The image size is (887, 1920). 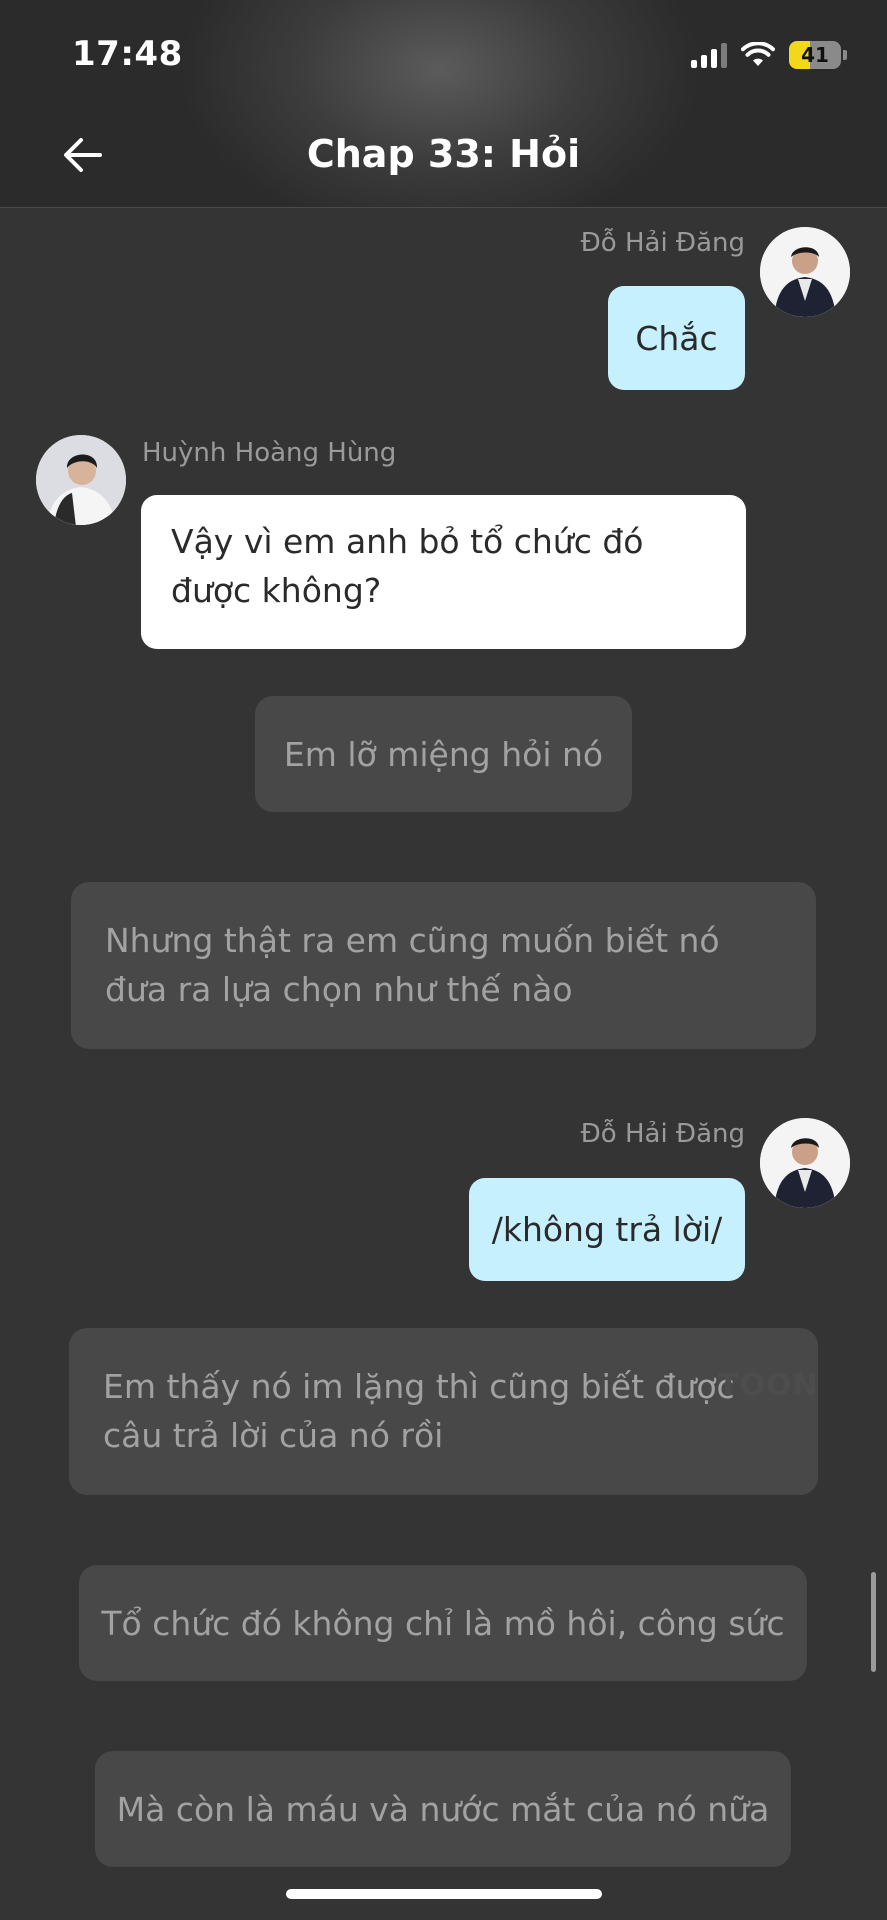 What do you see at coordinates (443, 154) in the screenshot?
I see `page-title: Chap 33: Hỏi` at bounding box center [443, 154].